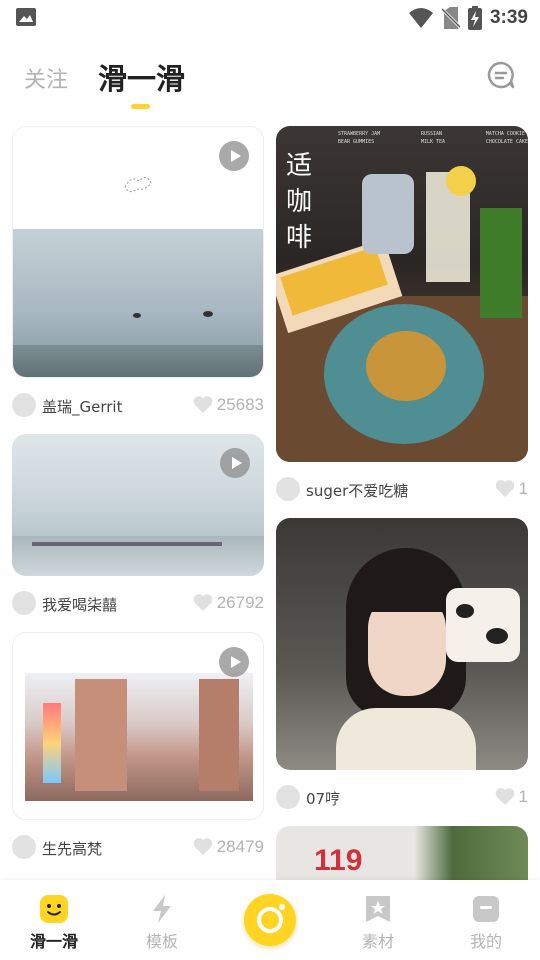 This screenshot has height=960, width=540. I want to click on nav-label: 滑一滑, so click(53, 941).